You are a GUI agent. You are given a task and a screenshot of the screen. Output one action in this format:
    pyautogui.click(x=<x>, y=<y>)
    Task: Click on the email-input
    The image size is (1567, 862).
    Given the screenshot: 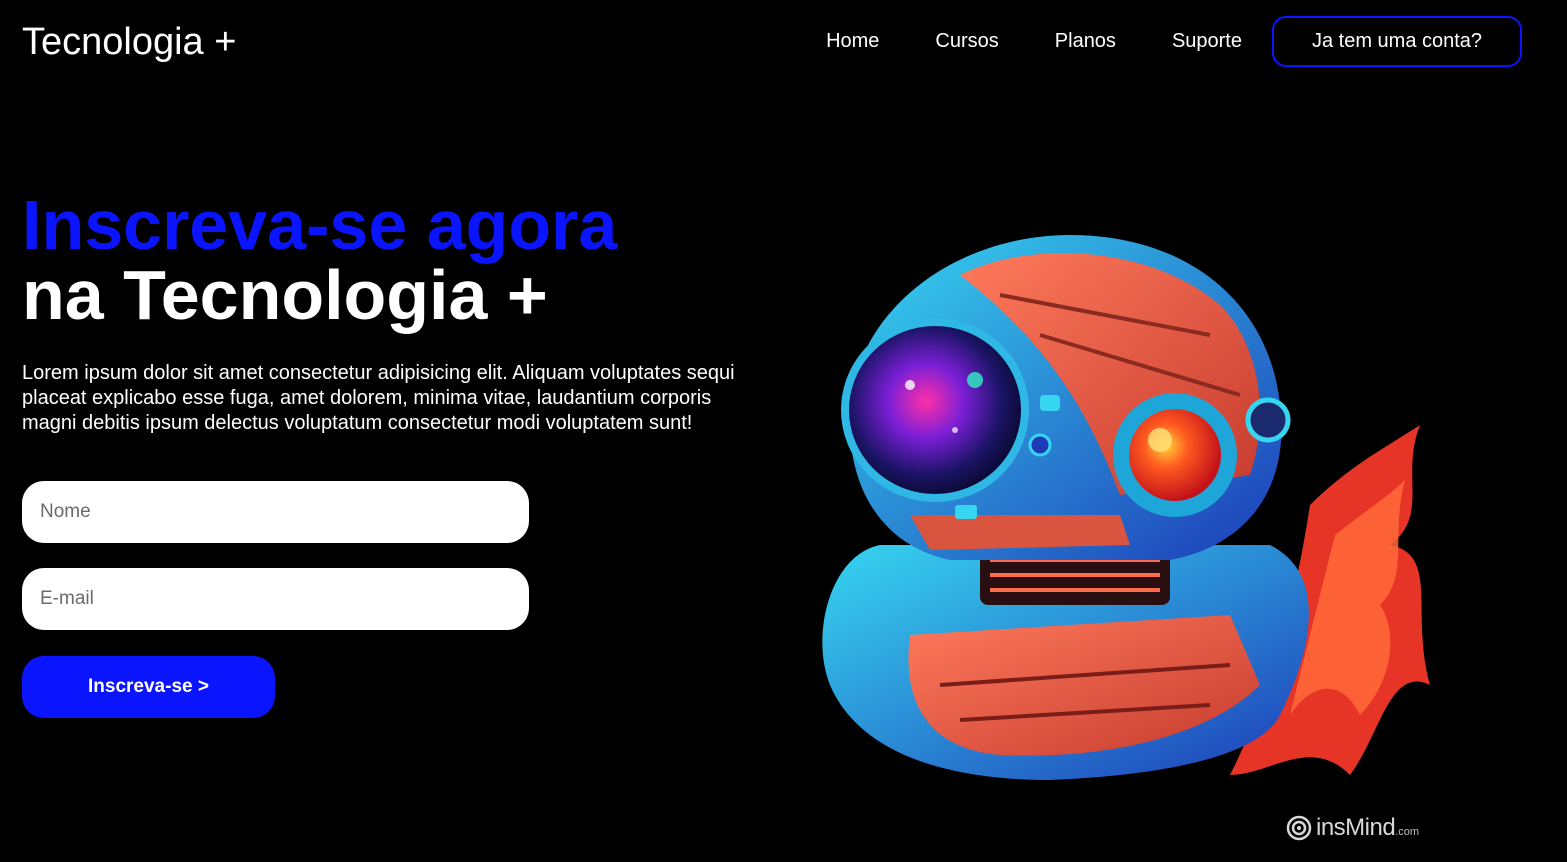 What is the action you would take?
    pyautogui.click(x=275, y=599)
    